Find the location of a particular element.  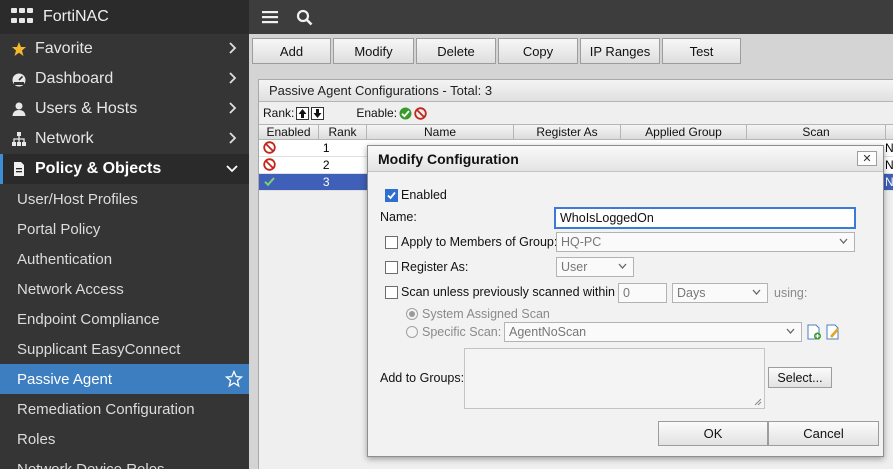

sidebar-item-users-hosts: Users & Hosts is located at coordinates (124, 109).